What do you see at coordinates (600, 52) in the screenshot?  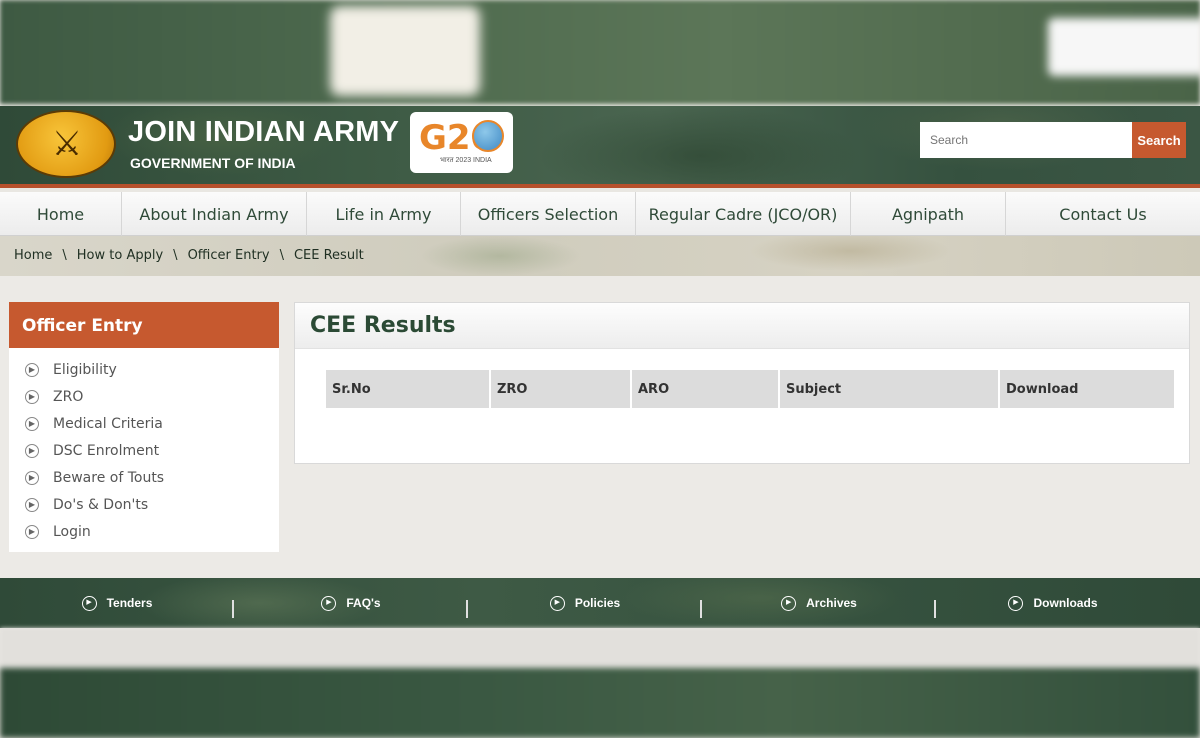 I see `blurred-background-top` at bounding box center [600, 52].